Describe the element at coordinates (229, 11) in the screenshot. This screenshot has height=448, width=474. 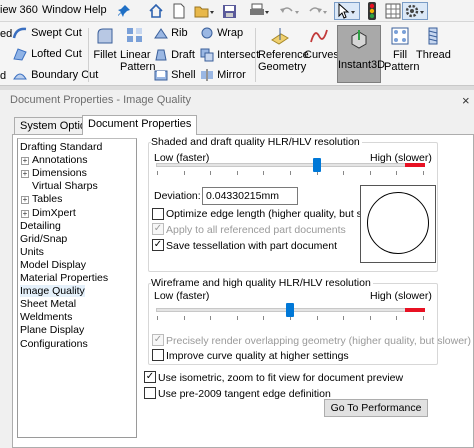
I see `save-icon` at that location.